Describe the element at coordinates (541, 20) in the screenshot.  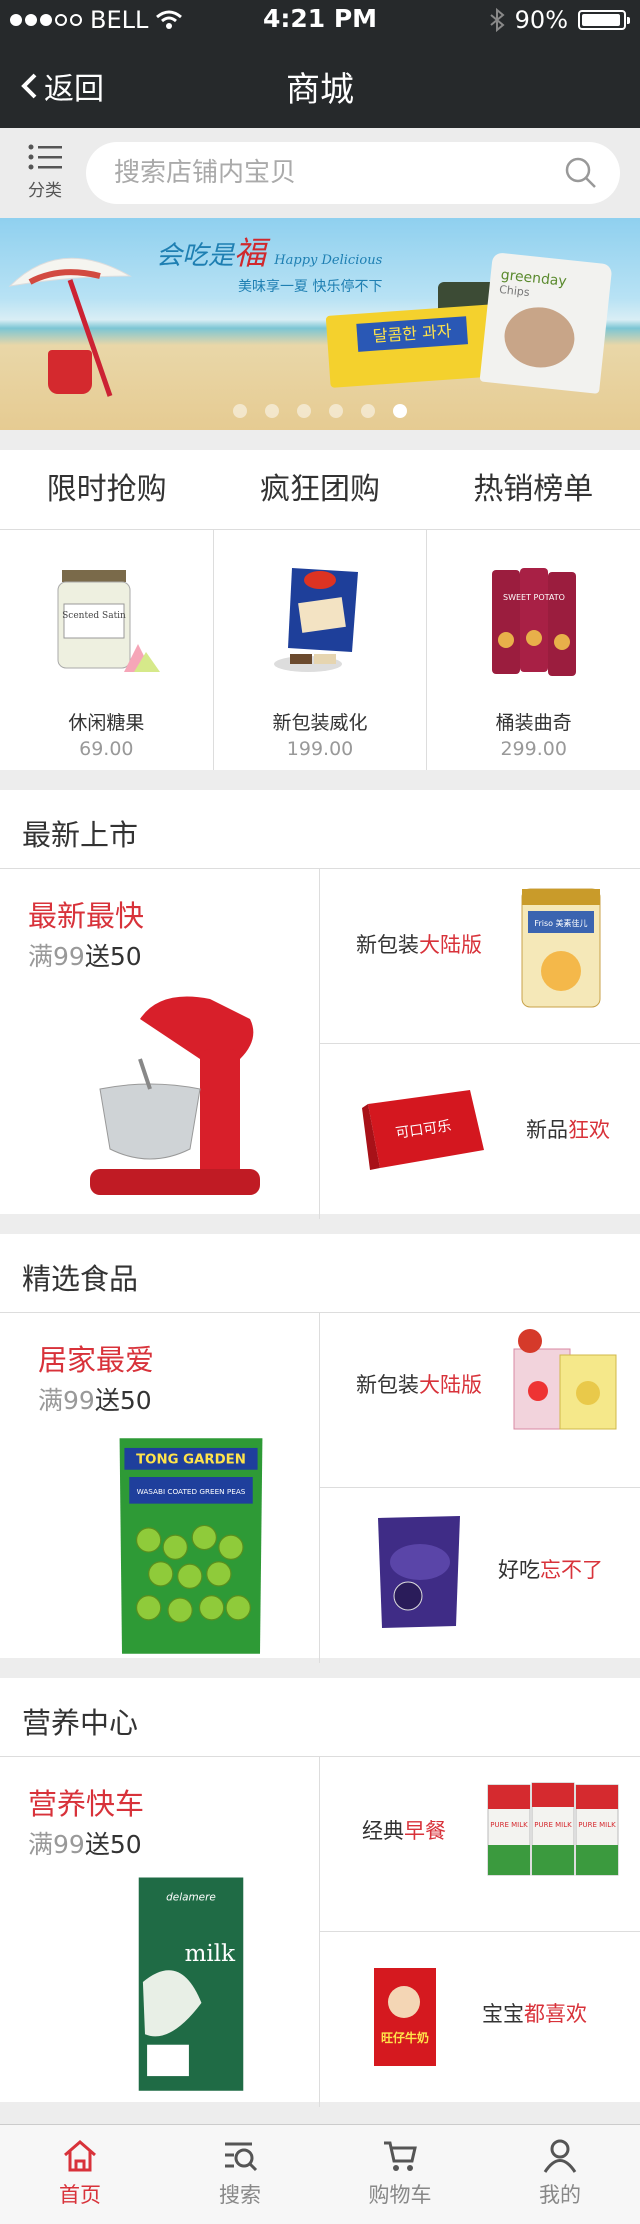
I see `battery-percent: 90%` at that location.